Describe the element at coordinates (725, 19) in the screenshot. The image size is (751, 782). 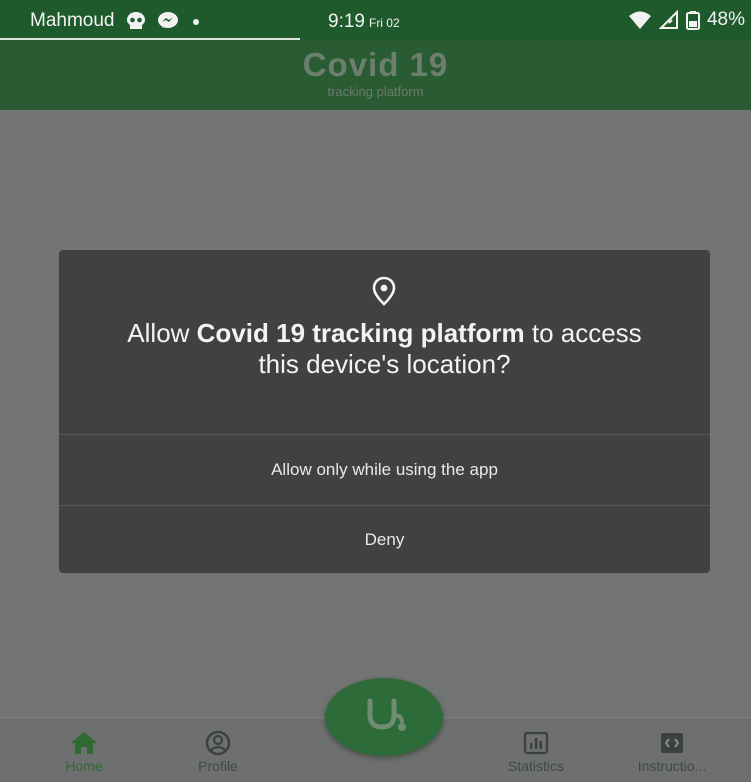
I see `status-battery: 48%` at that location.